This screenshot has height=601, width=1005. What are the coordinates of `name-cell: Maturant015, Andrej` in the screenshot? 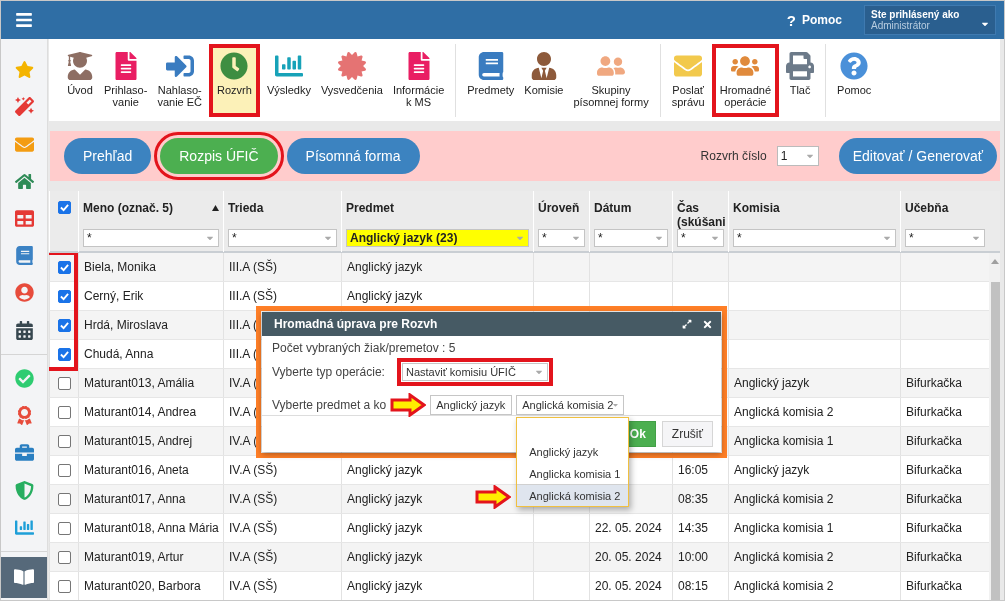 It's located at (138, 441).